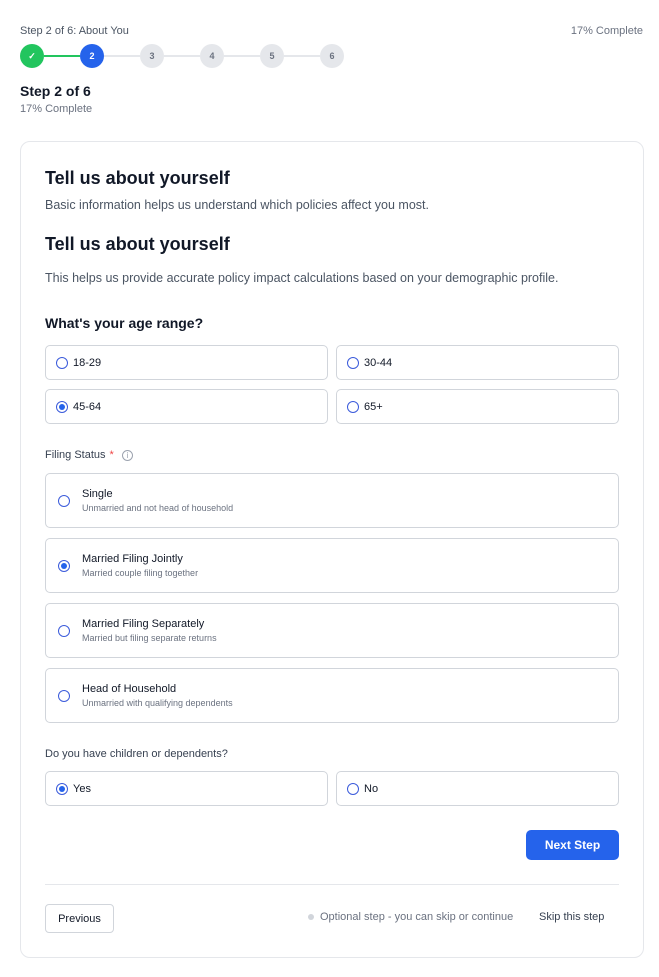 This screenshot has width=659, height=977. What do you see at coordinates (111, 455) in the screenshot?
I see `required-mark: *` at bounding box center [111, 455].